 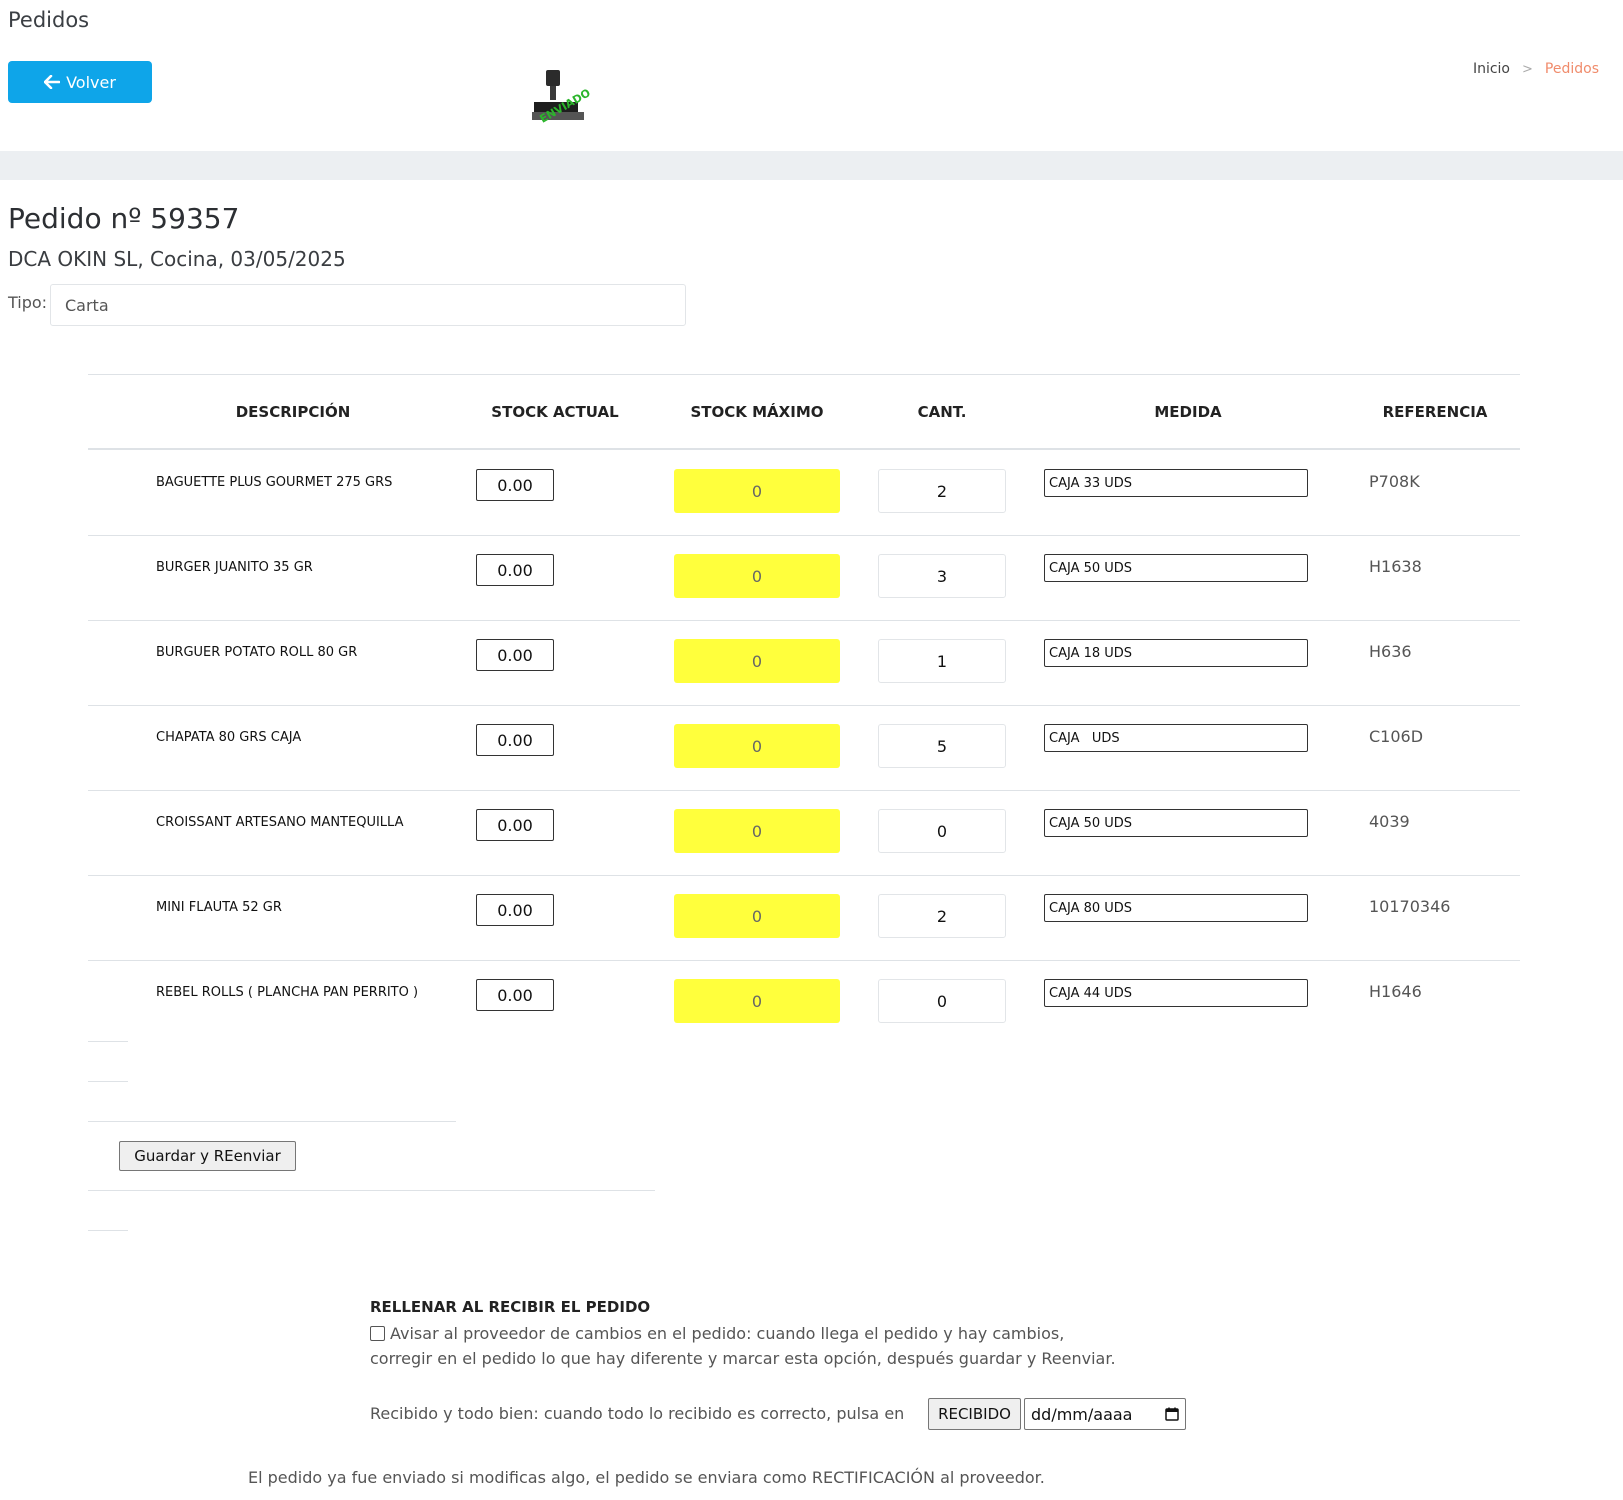 What do you see at coordinates (91, 82) in the screenshot?
I see `back-button-label: Volver` at bounding box center [91, 82].